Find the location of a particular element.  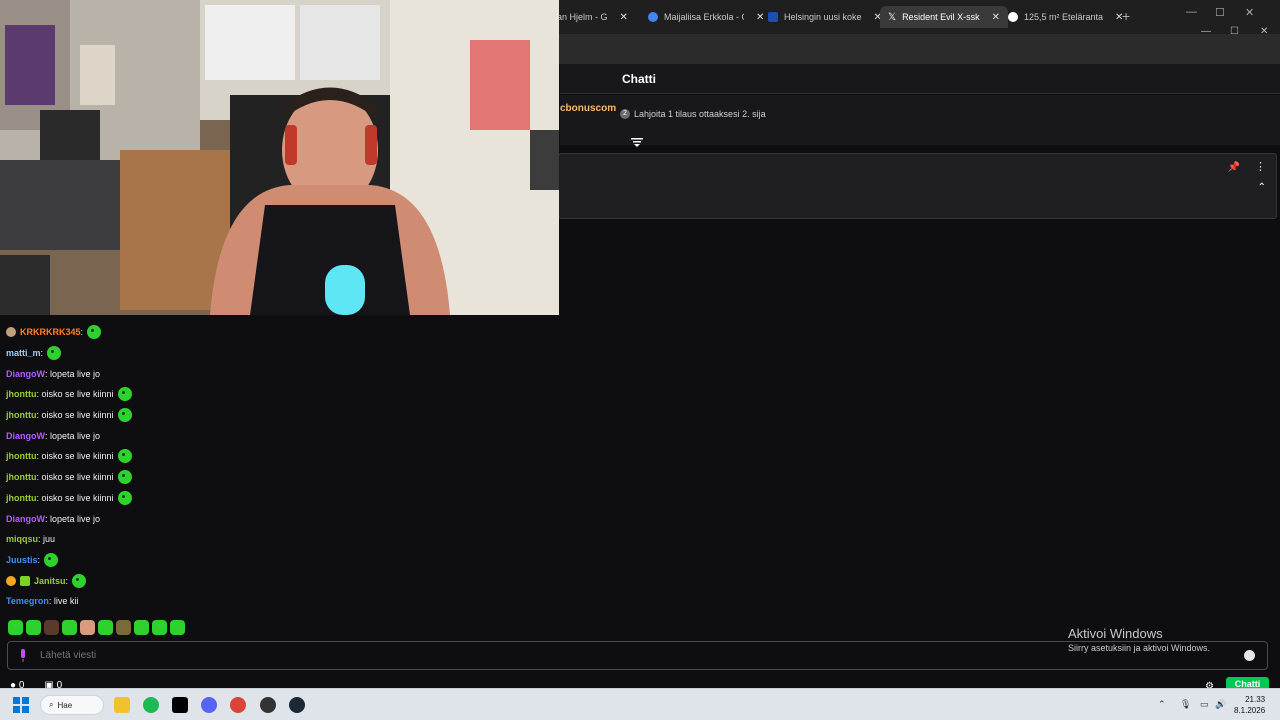

browser-tab: Maijaliisa Erkkola - G ✕ is located at coordinates (706, 17).